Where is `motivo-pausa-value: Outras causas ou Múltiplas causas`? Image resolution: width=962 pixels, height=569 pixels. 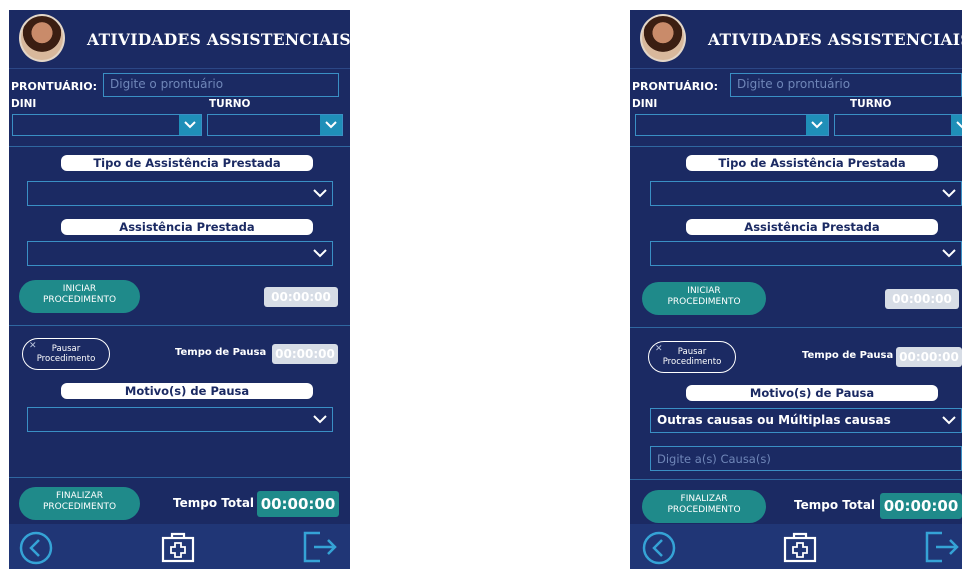
motivo-pausa-value: Outras causas ou Múltiplas causas is located at coordinates (774, 420).